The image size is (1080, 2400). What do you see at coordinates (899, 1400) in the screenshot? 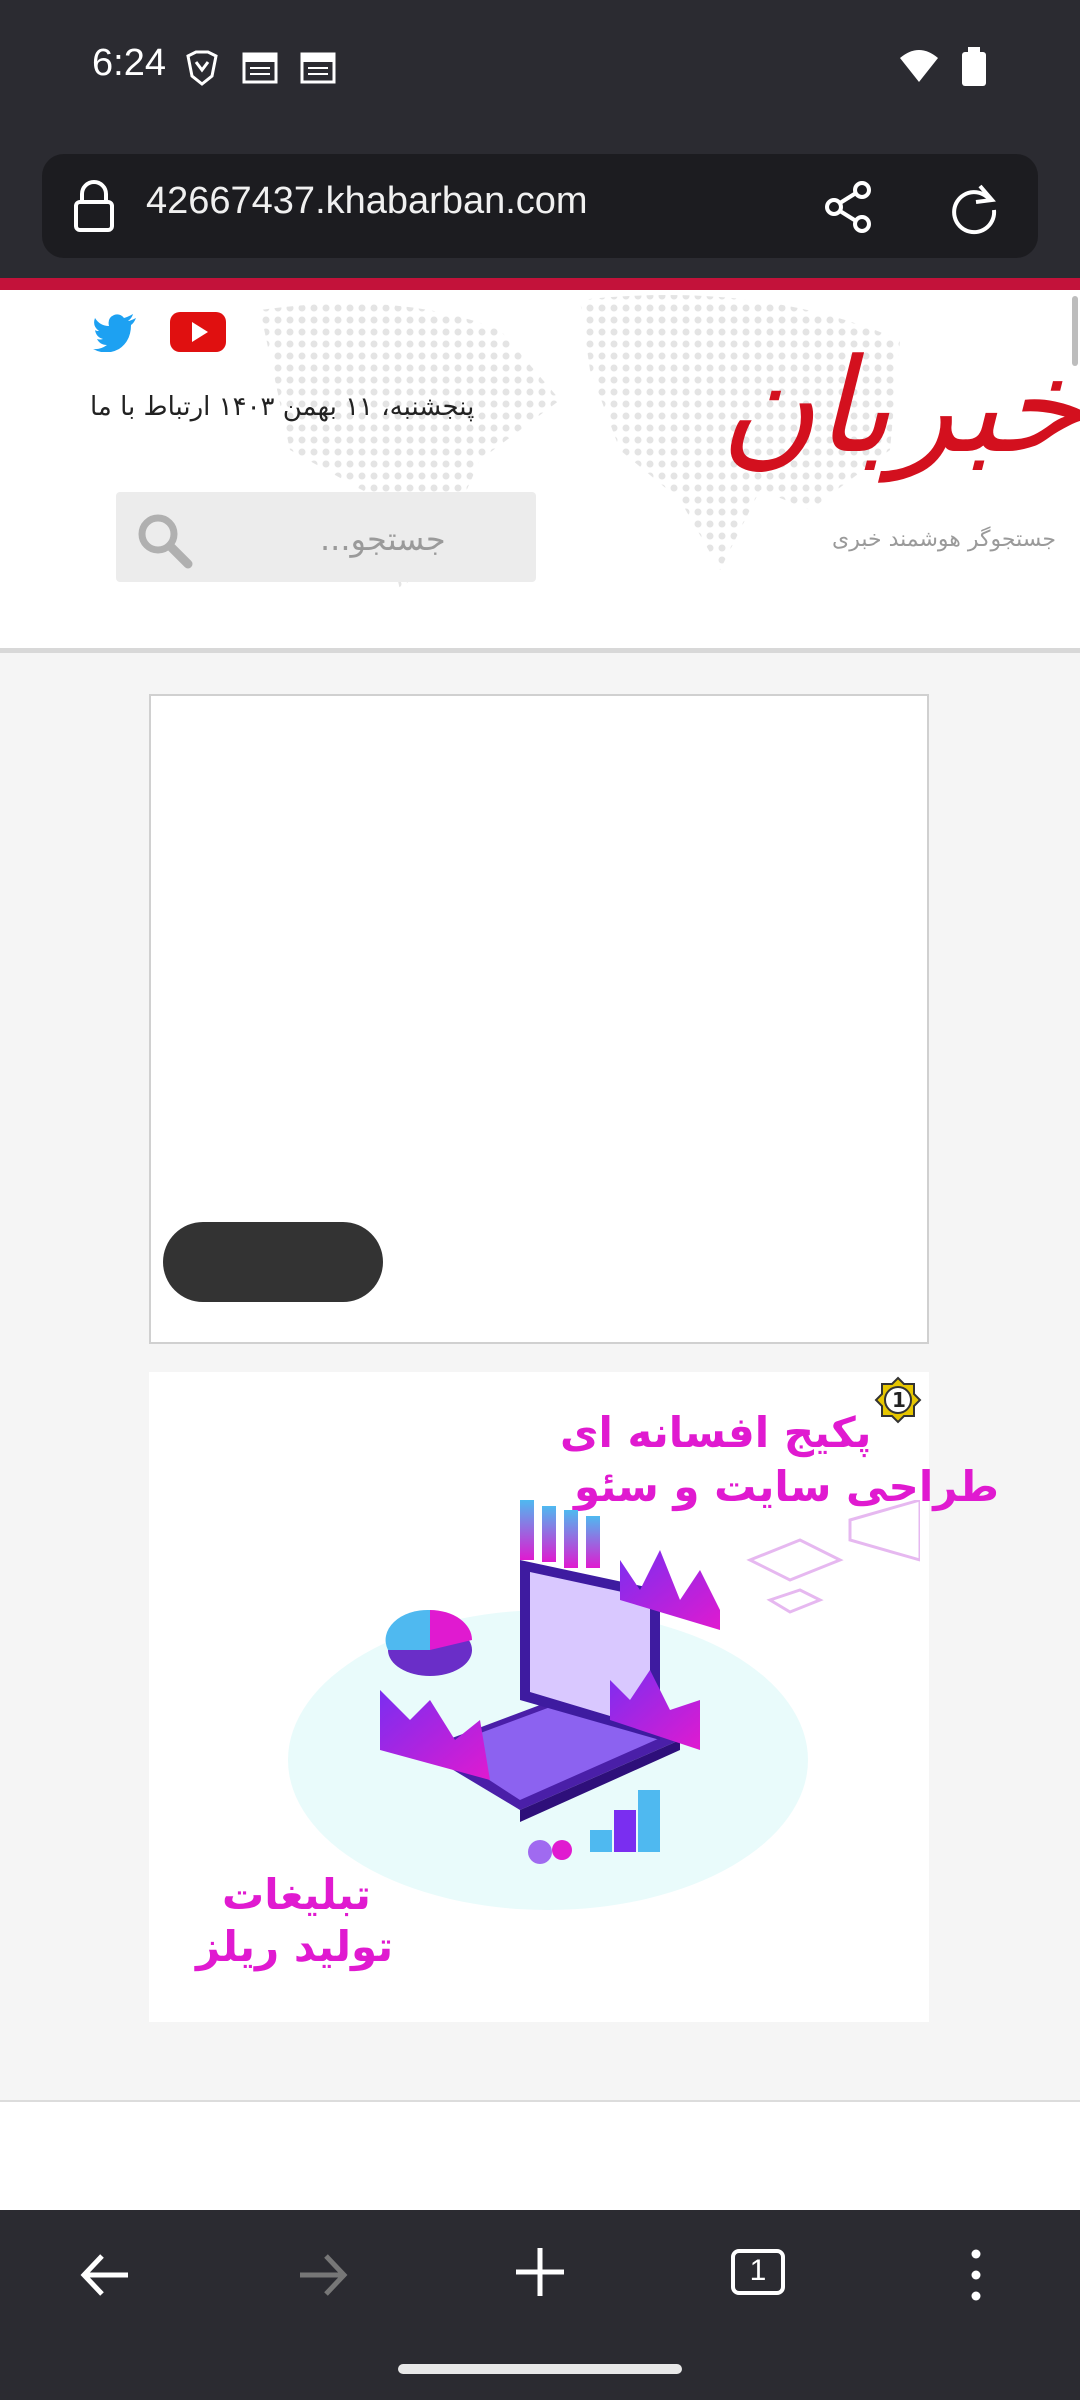
I see `ad-badge-number: 1` at bounding box center [899, 1400].